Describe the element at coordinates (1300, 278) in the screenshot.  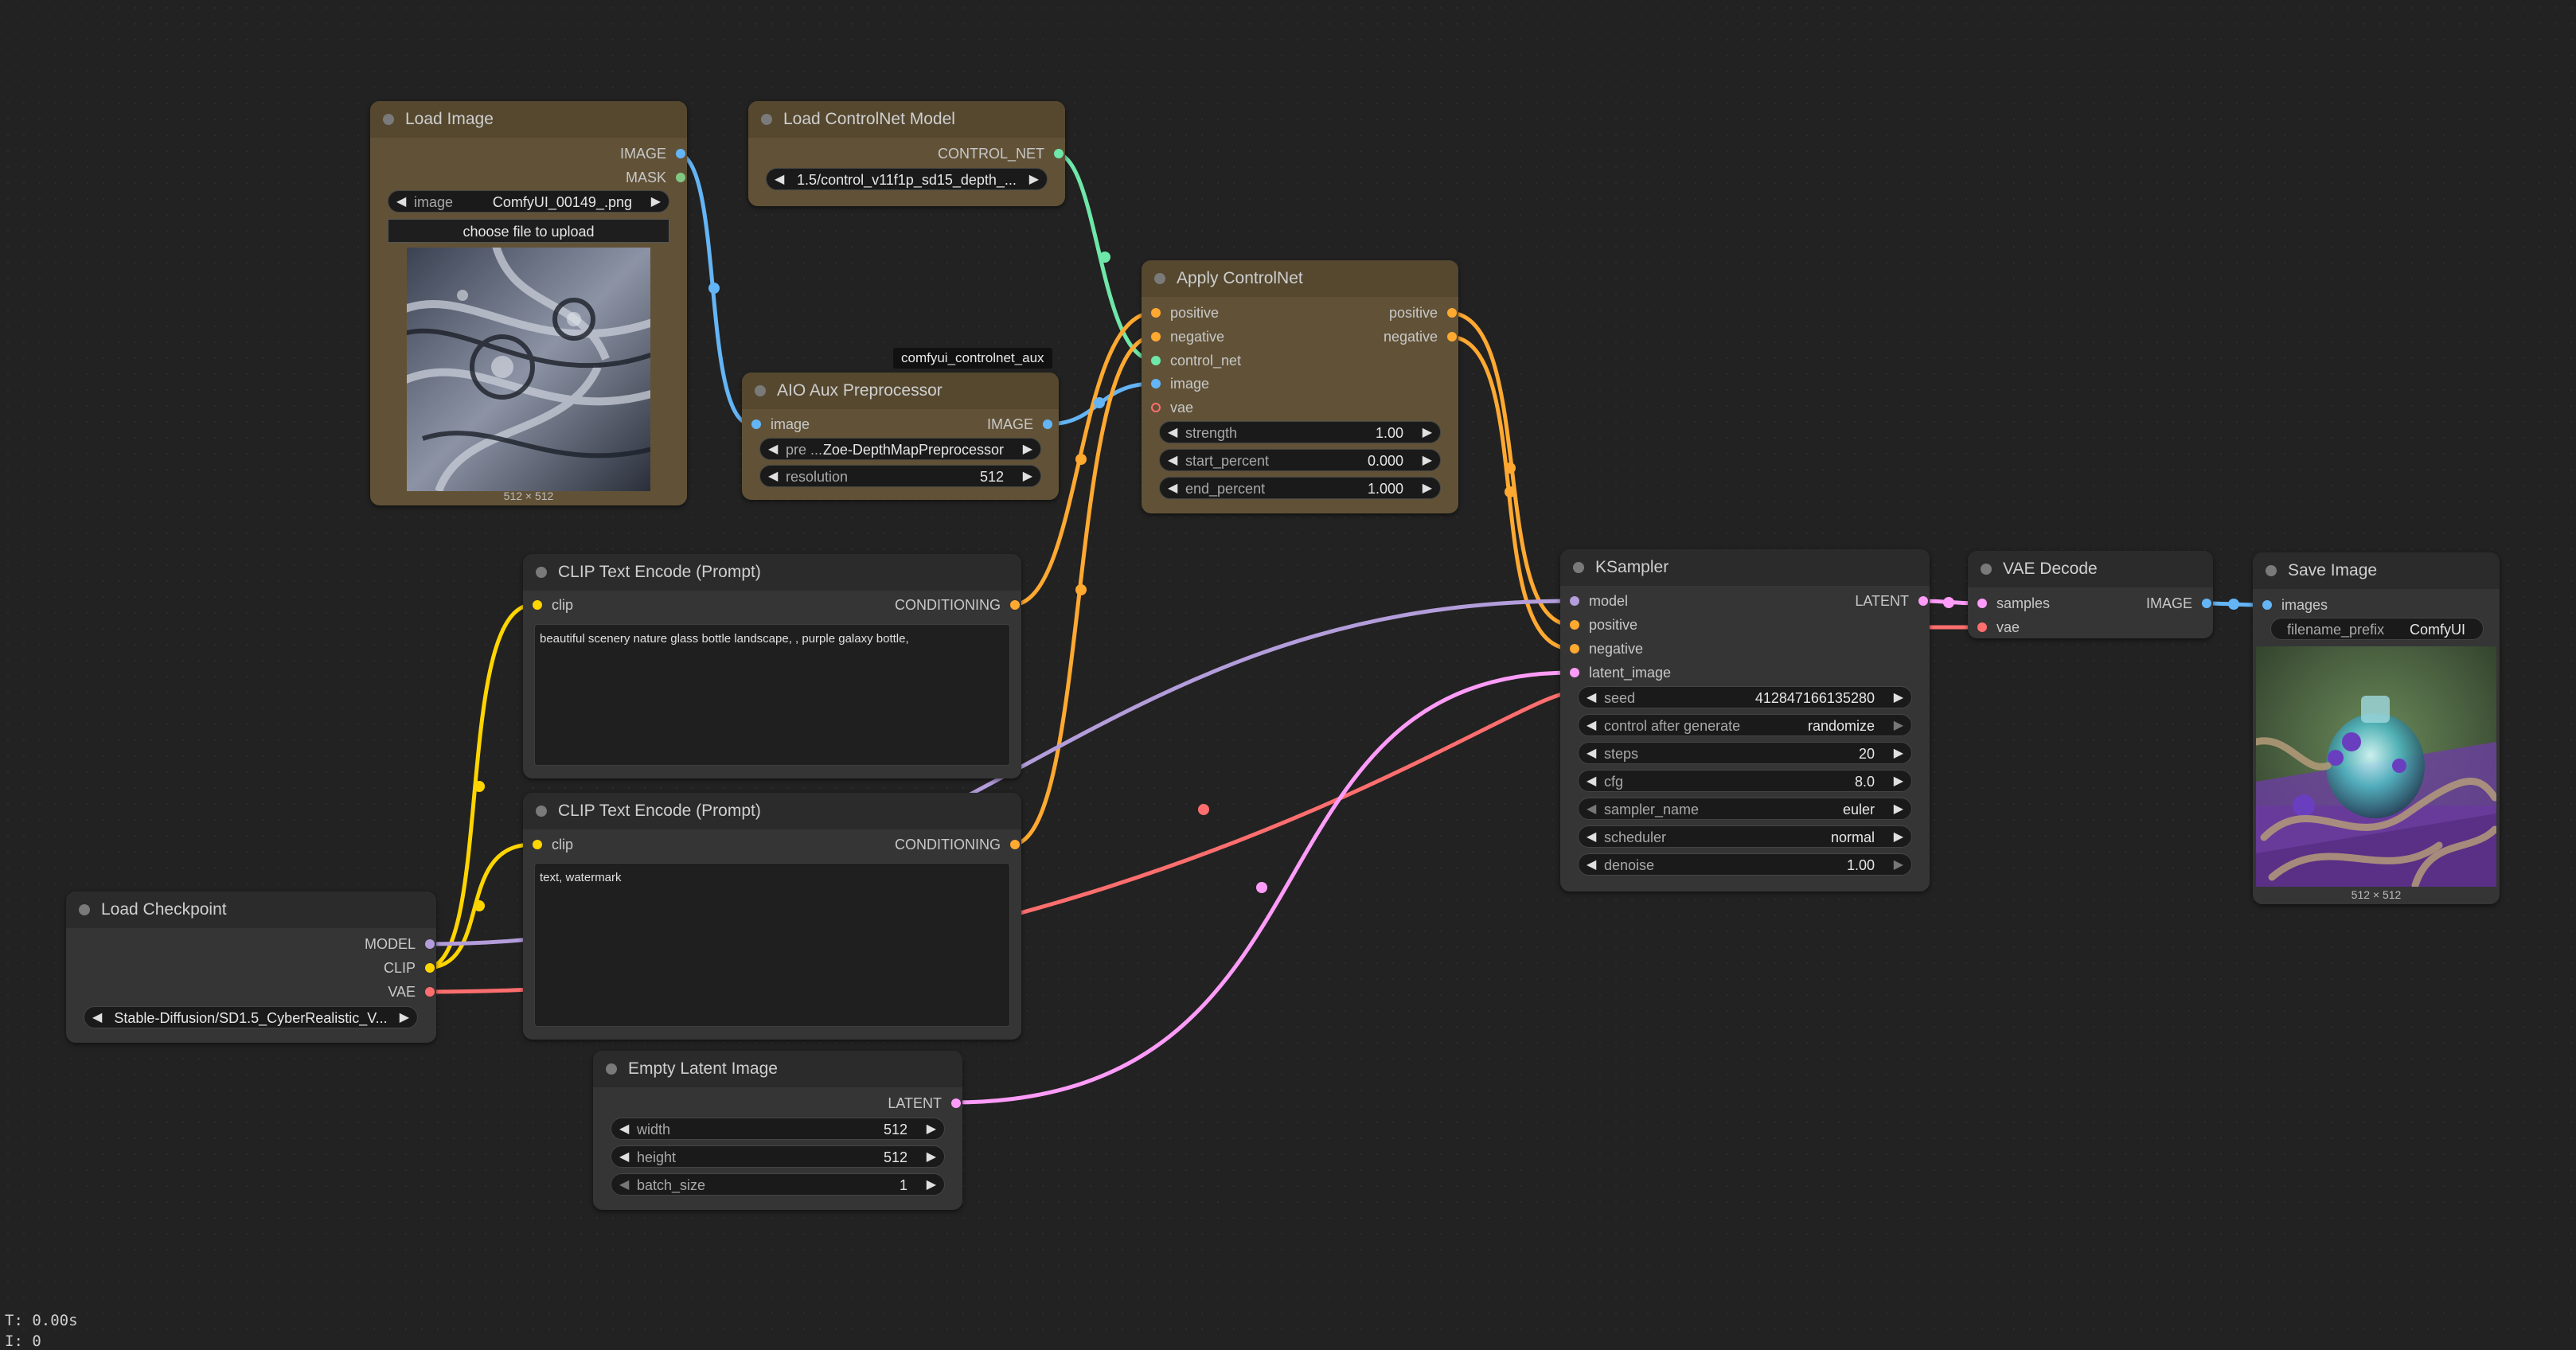
I see `node-title: Apply ControlNet` at that location.